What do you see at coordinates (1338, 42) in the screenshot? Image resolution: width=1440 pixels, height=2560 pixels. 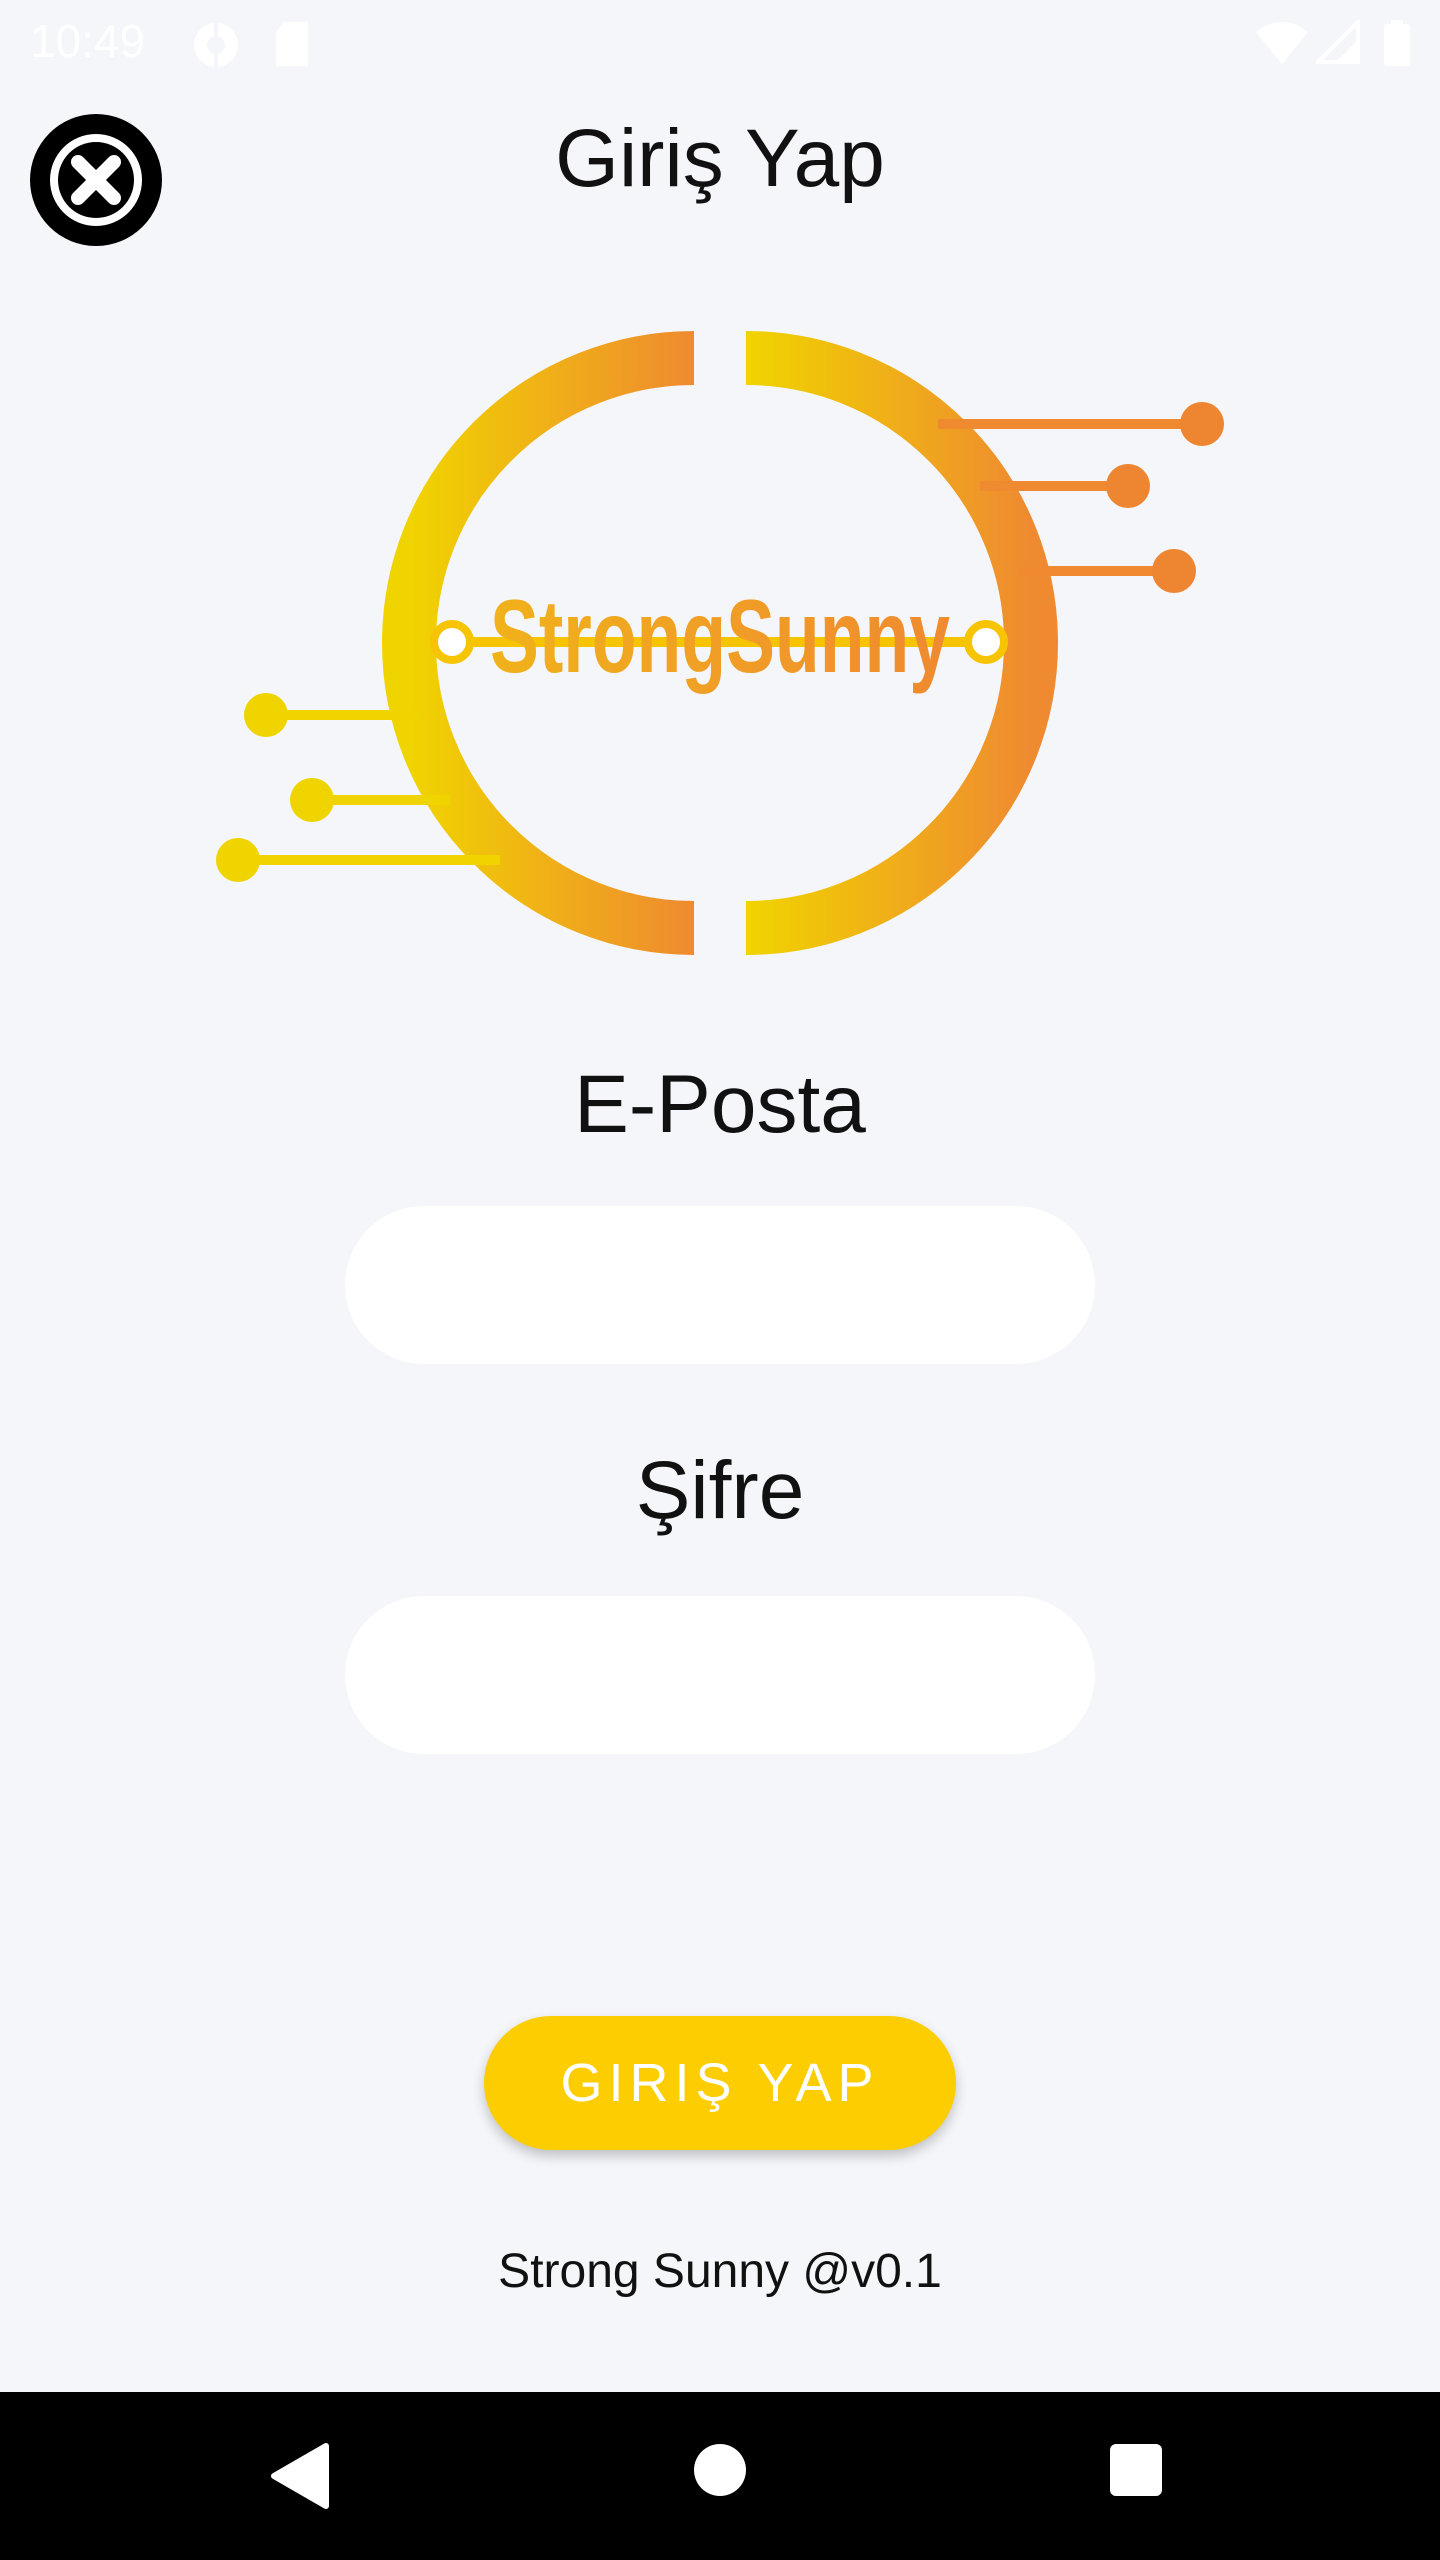 I see `cell-signal-icon` at bounding box center [1338, 42].